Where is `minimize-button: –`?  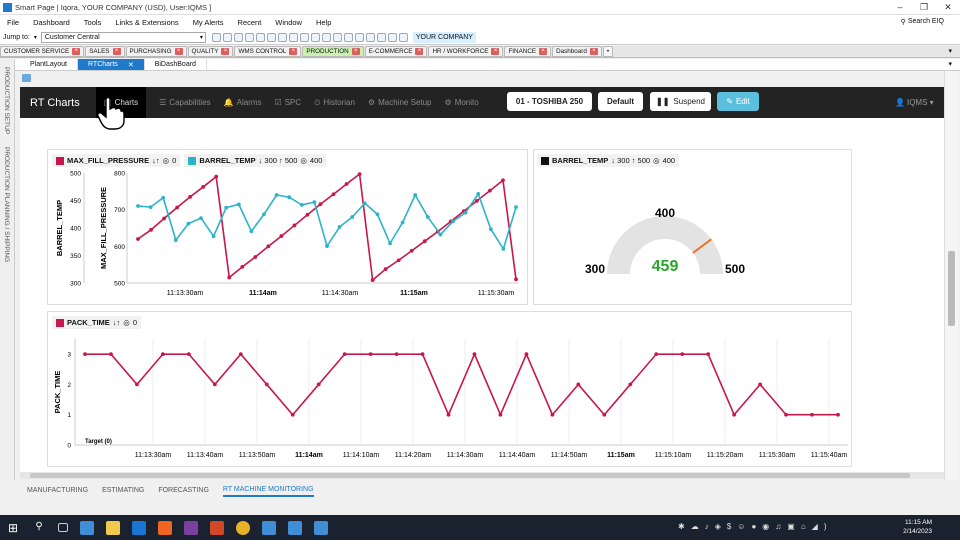 minimize-button: – is located at coordinates (900, 7).